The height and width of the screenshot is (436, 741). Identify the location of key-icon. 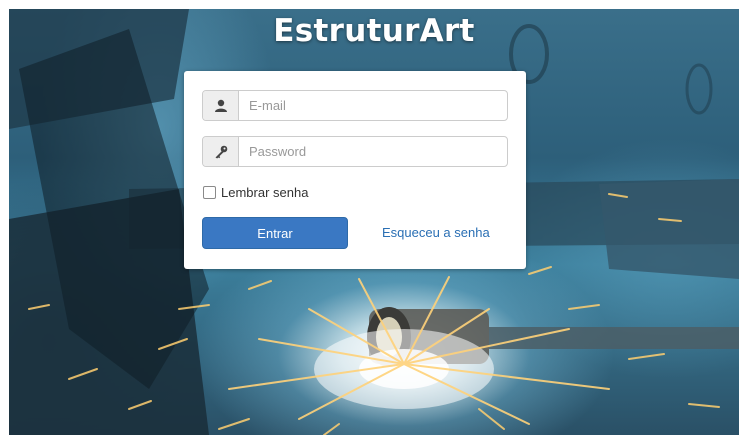
(221, 151).